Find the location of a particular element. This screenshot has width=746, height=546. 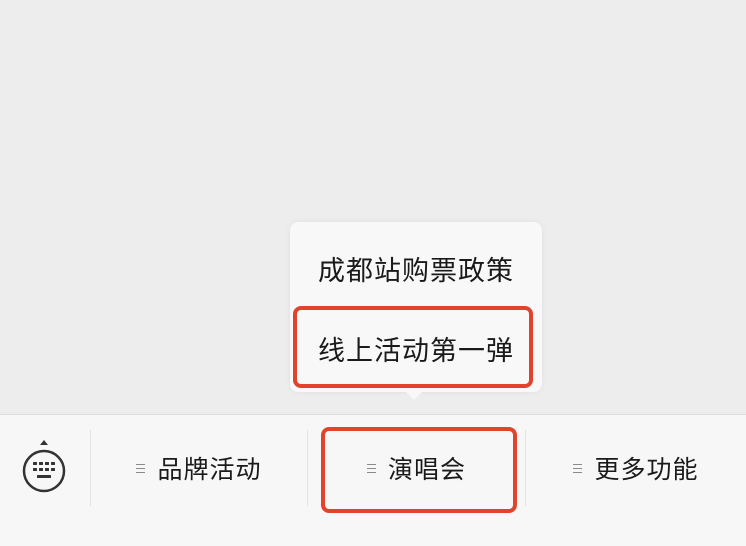

submenu-item-online-event: 线上活动第一弹 is located at coordinates (416, 348).